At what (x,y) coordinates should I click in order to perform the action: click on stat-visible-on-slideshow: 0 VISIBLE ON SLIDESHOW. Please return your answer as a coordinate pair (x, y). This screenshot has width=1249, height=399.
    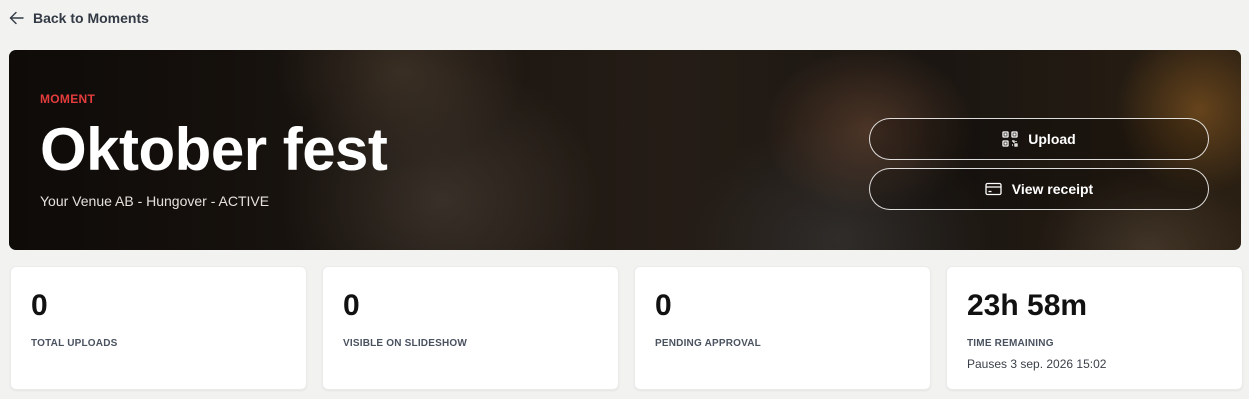
    Looking at the image, I should click on (470, 328).